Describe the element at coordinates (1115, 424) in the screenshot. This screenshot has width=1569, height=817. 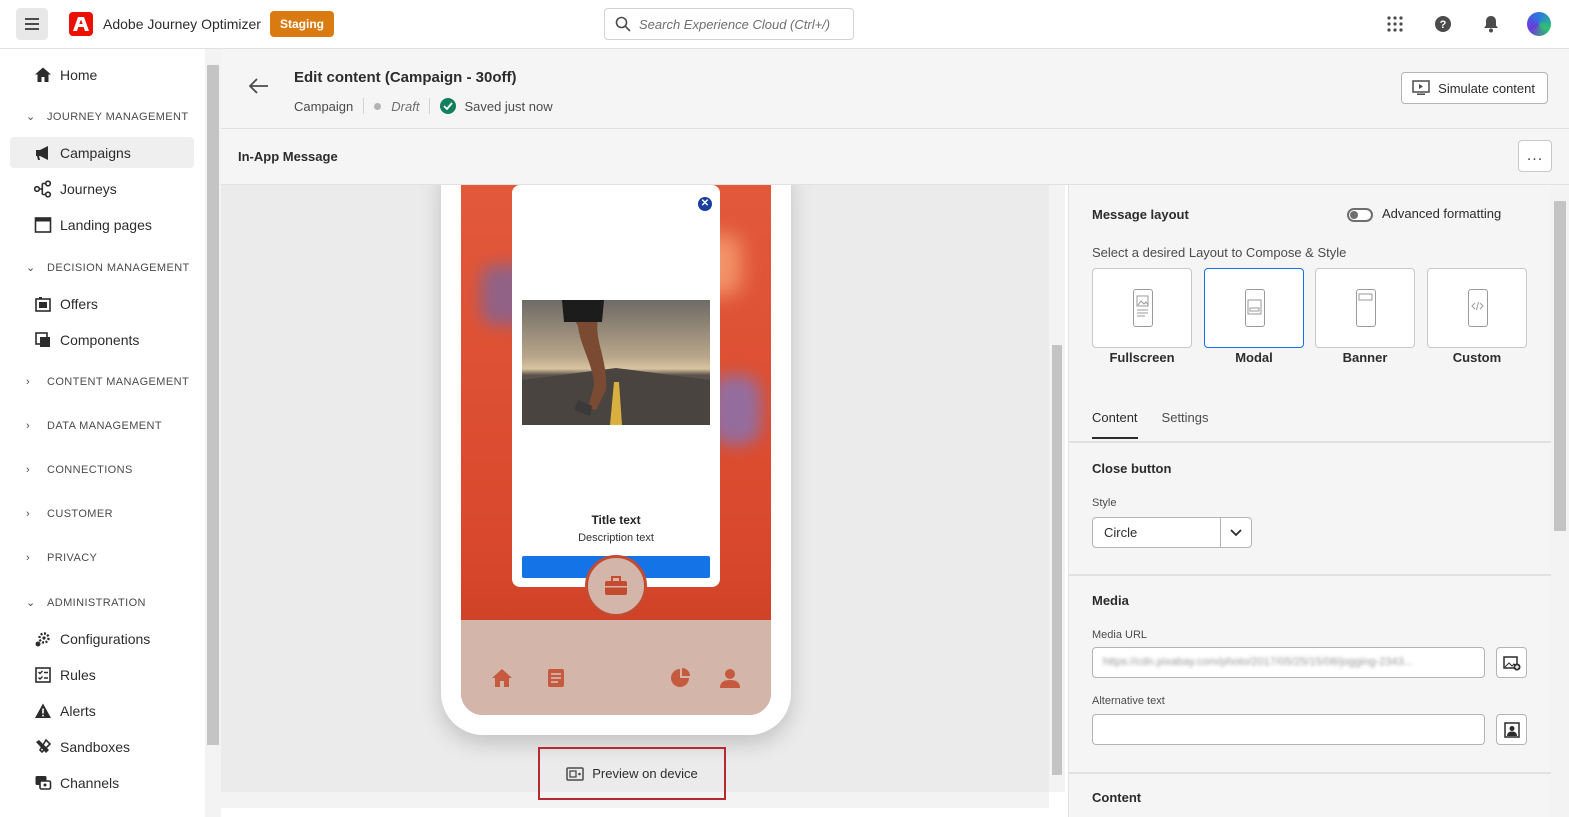
I see `tab-content: Content` at that location.